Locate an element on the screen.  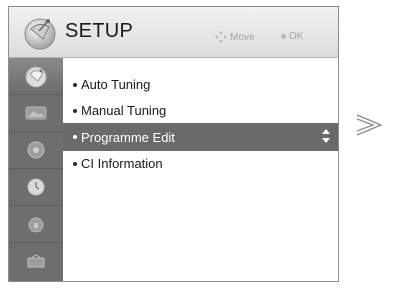
menu-item-manual-tuning: Manual Tuning is located at coordinates (200, 110).